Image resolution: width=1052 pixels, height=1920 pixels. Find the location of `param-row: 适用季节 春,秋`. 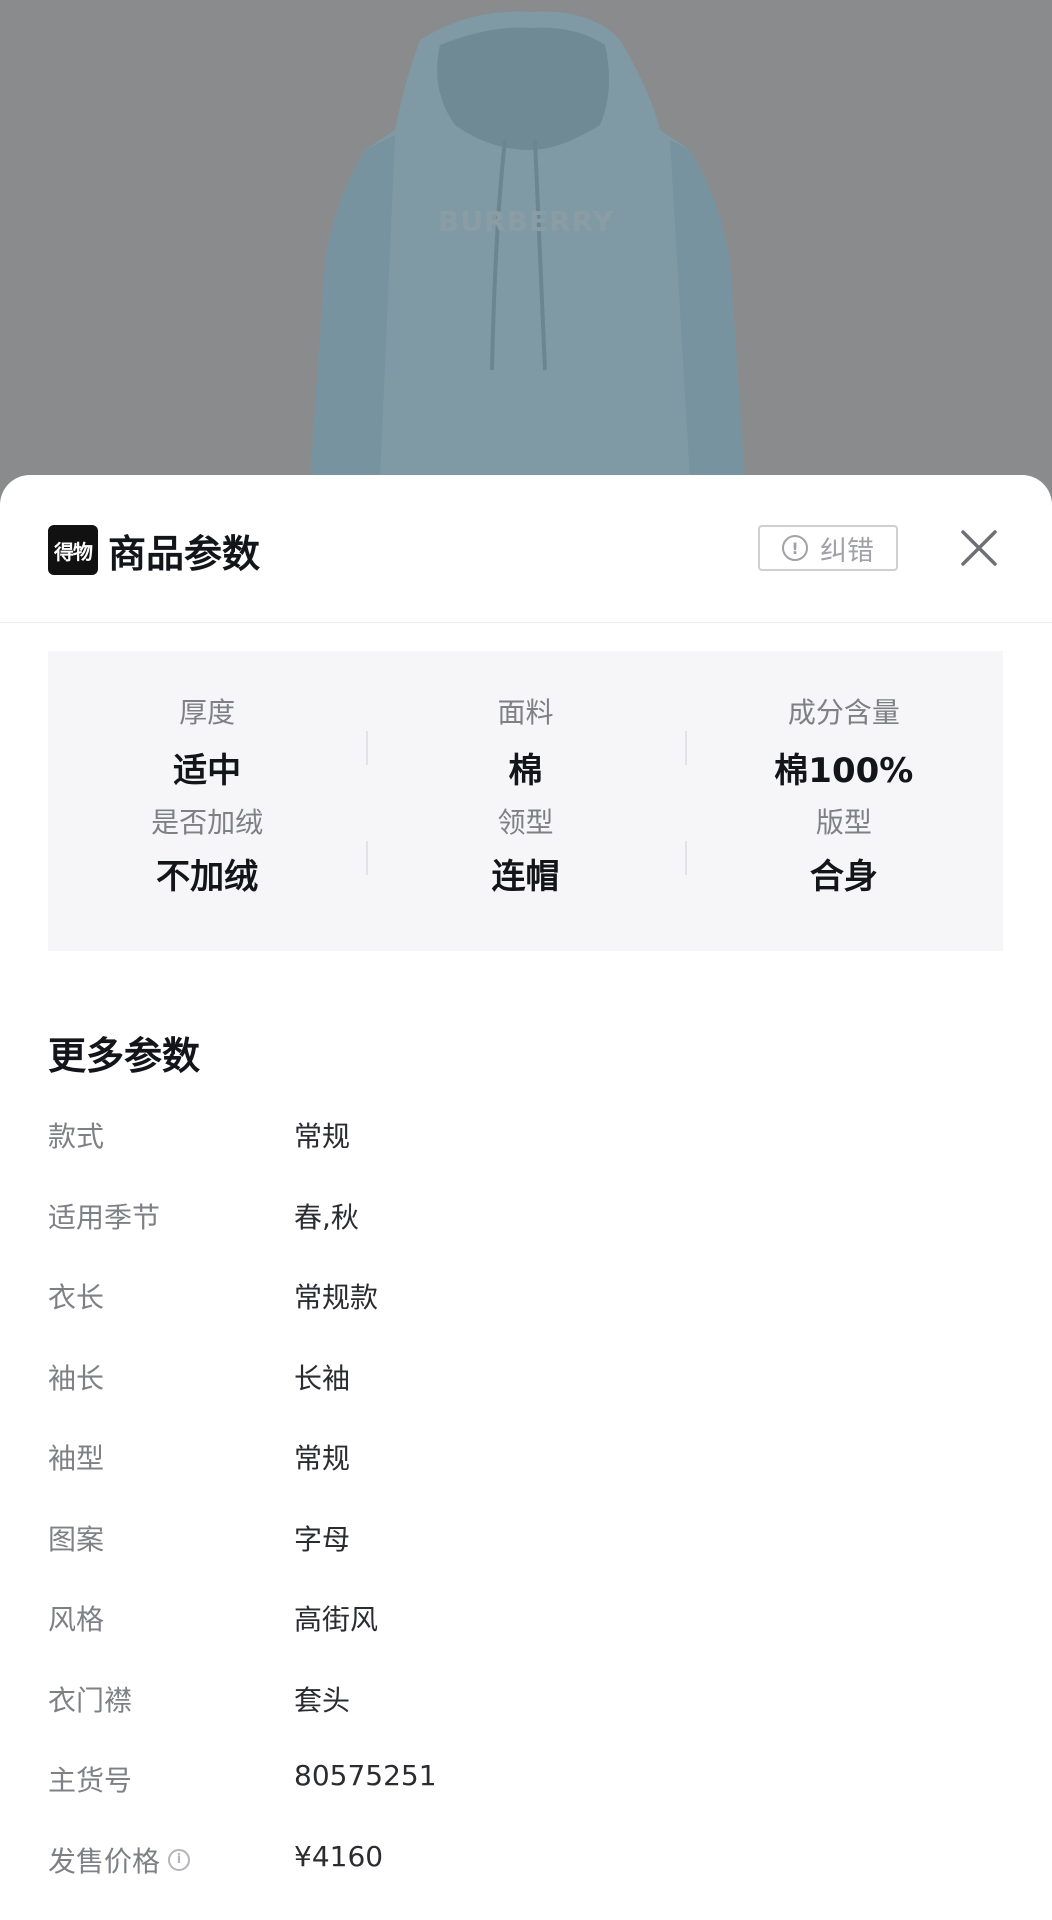

param-row: 适用季节 春,秋 is located at coordinates (525, 1236).